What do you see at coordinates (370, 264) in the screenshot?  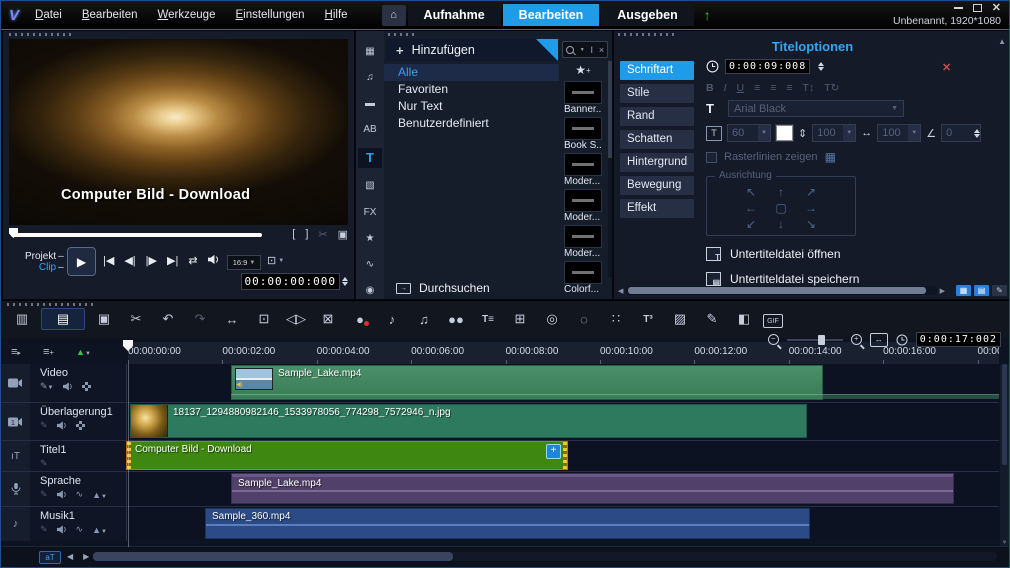 I see `motion-path-icon: ∿` at bounding box center [370, 264].